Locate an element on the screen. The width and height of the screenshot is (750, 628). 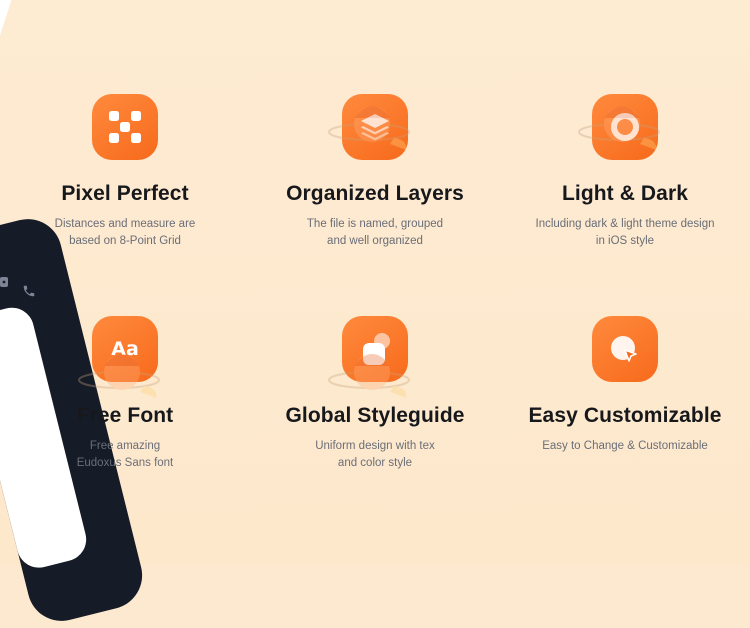
feature-description: Uniform design with tex and color style is located at coordinates (375, 455).